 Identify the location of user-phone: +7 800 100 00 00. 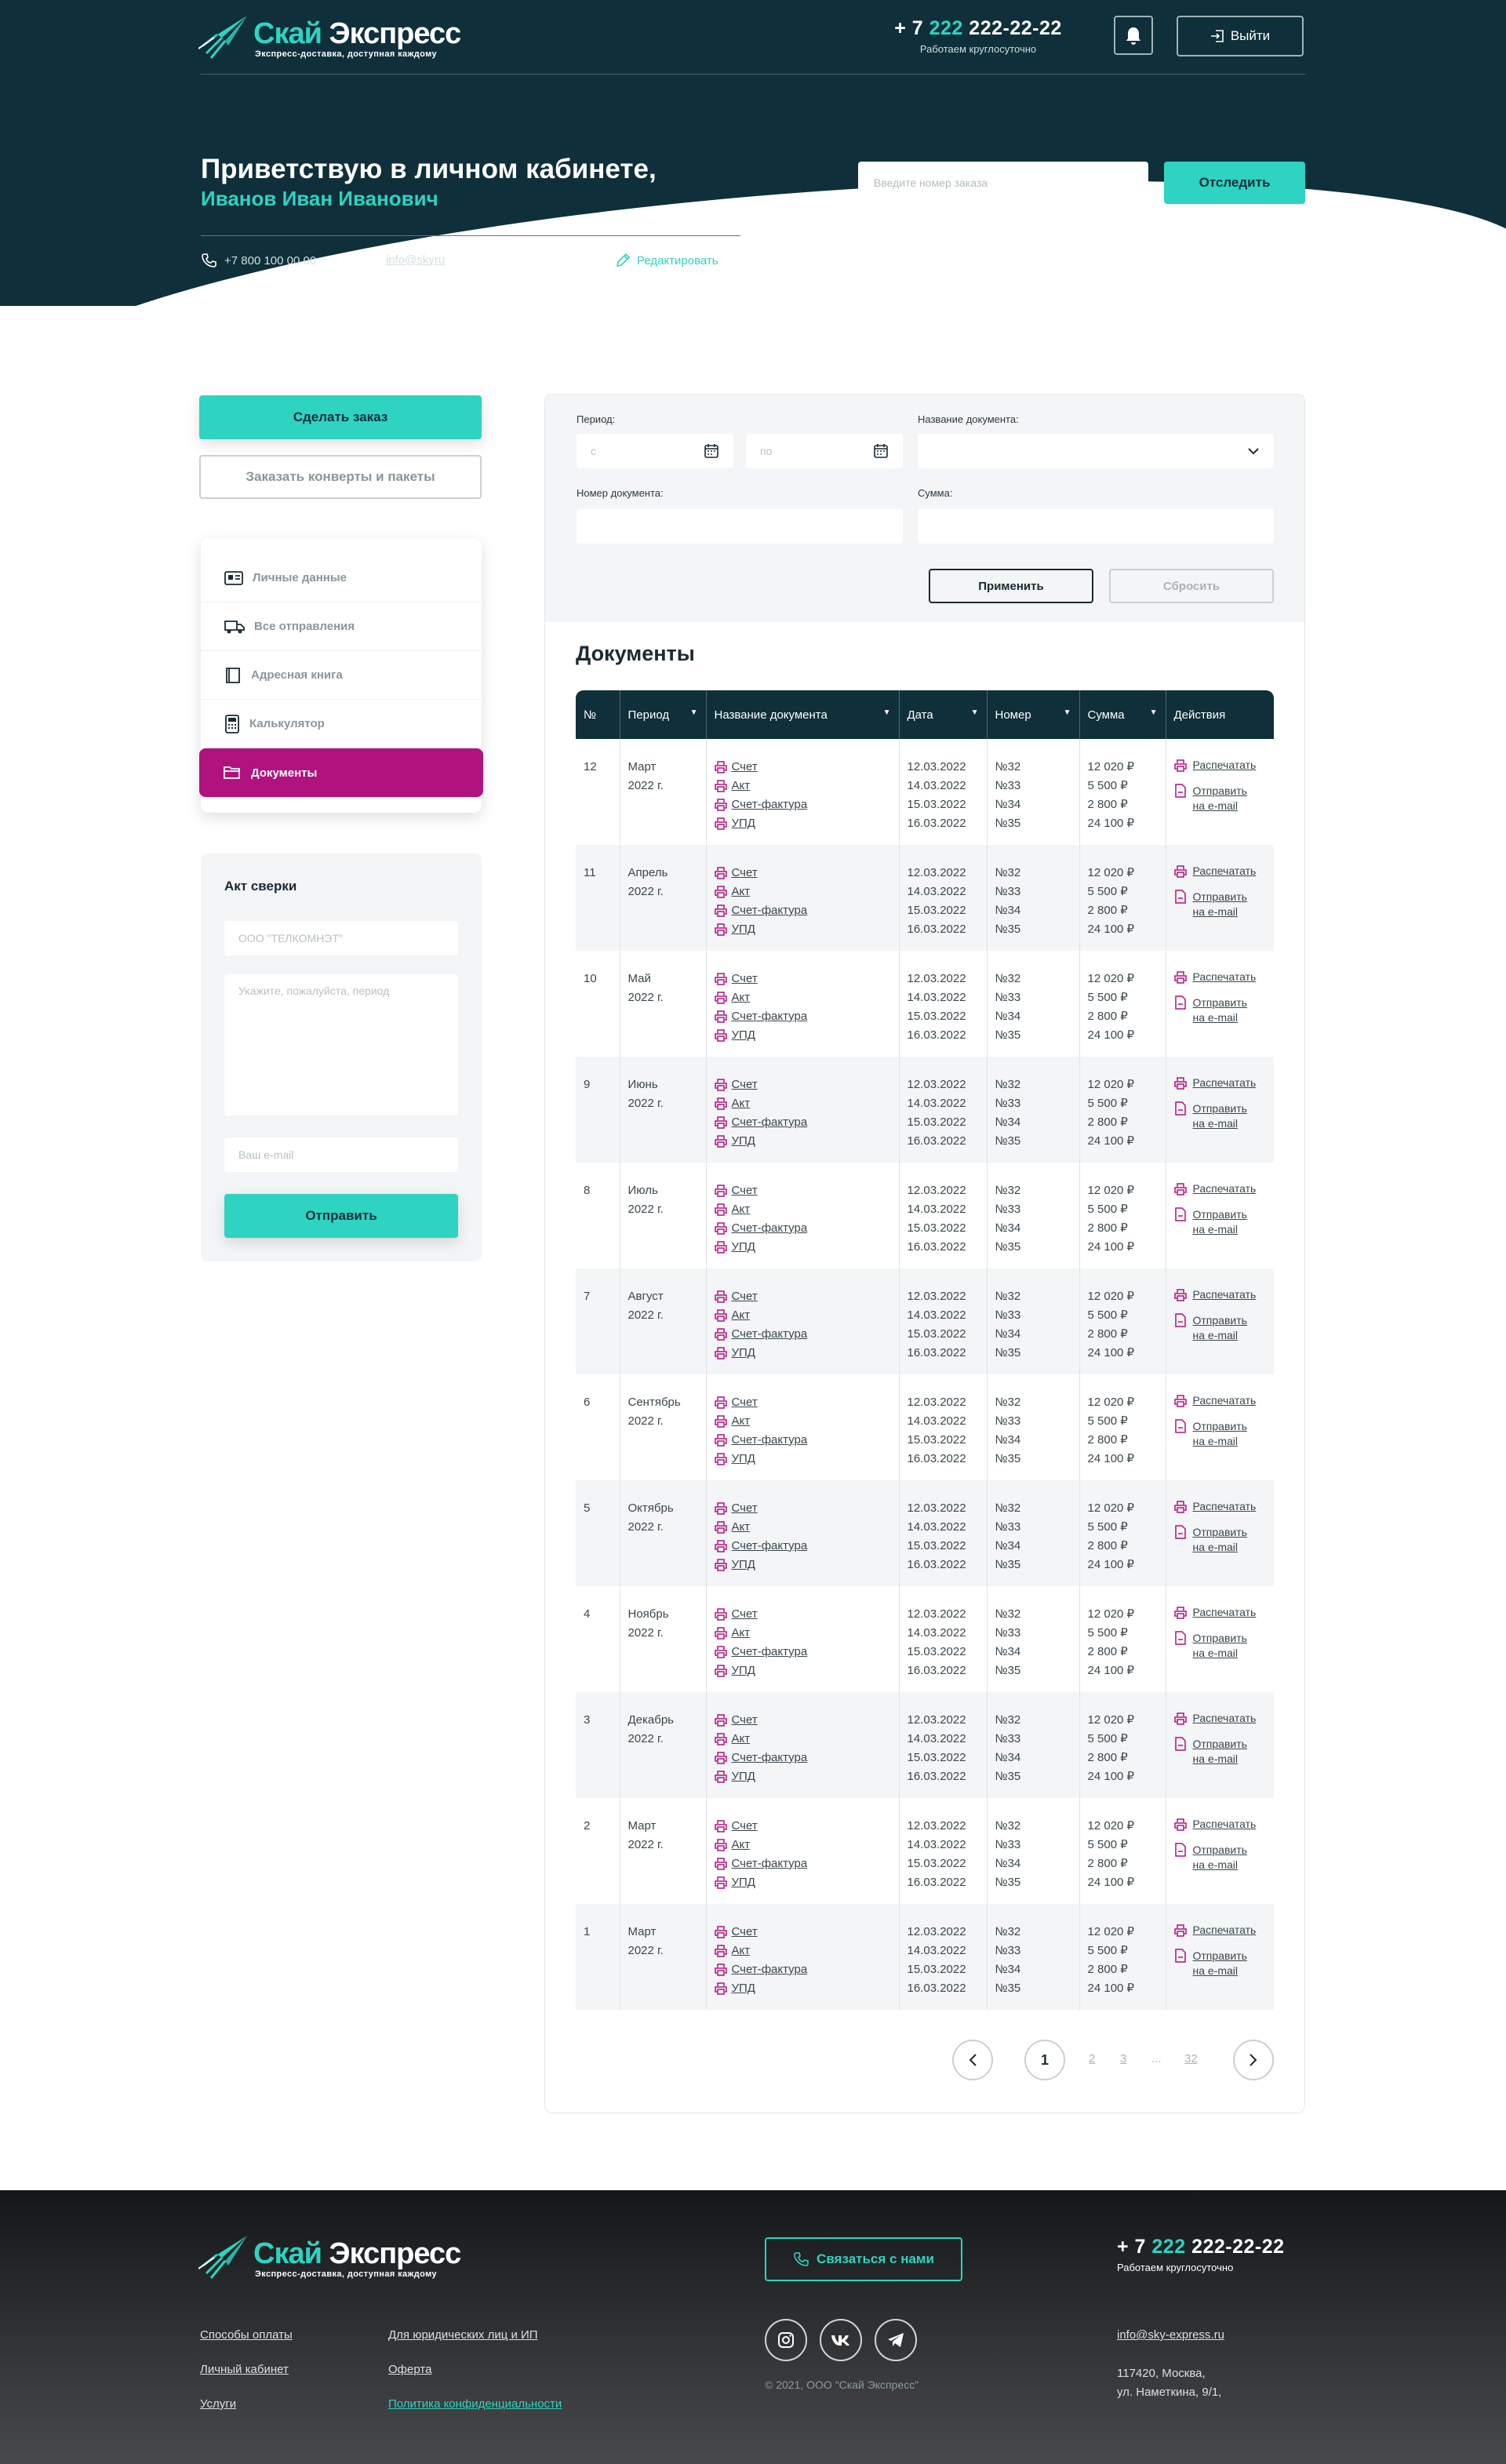
(259, 260).